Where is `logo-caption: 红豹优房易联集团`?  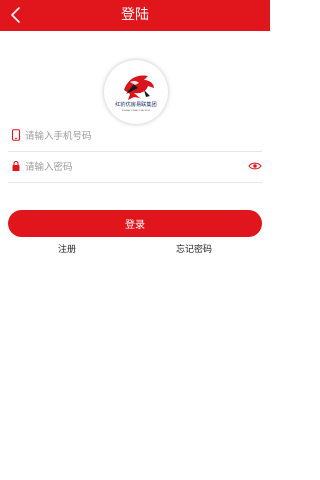
logo-caption: 红豹优房易联集团 is located at coordinates (136, 104).